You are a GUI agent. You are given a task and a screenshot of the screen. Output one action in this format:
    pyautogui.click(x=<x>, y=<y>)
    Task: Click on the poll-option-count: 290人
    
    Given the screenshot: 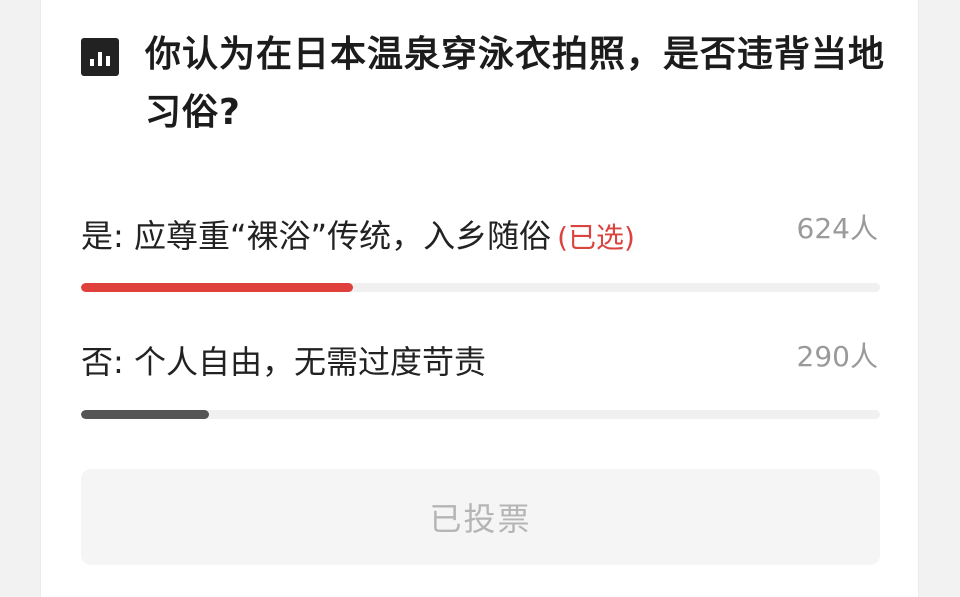 What is the action you would take?
    pyautogui.click(x=837, y=356)
    